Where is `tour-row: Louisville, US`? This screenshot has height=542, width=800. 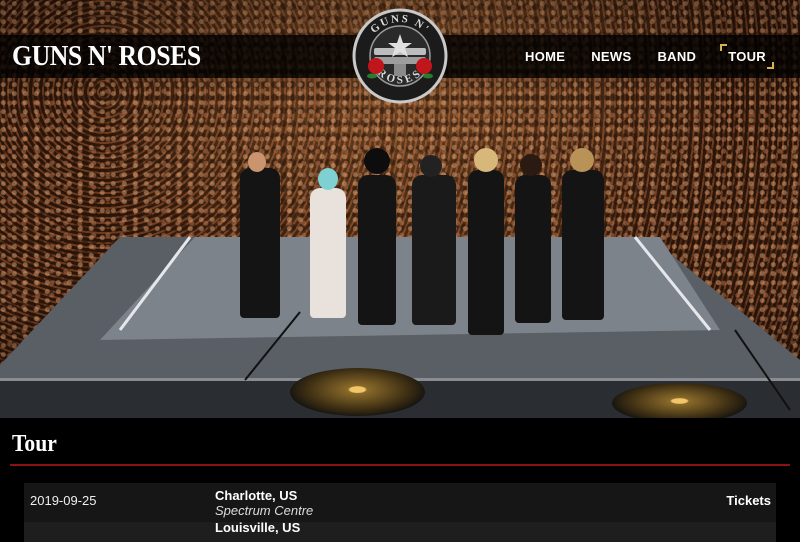 tour-row: Louisville, US is located at coordinates (400, 531).